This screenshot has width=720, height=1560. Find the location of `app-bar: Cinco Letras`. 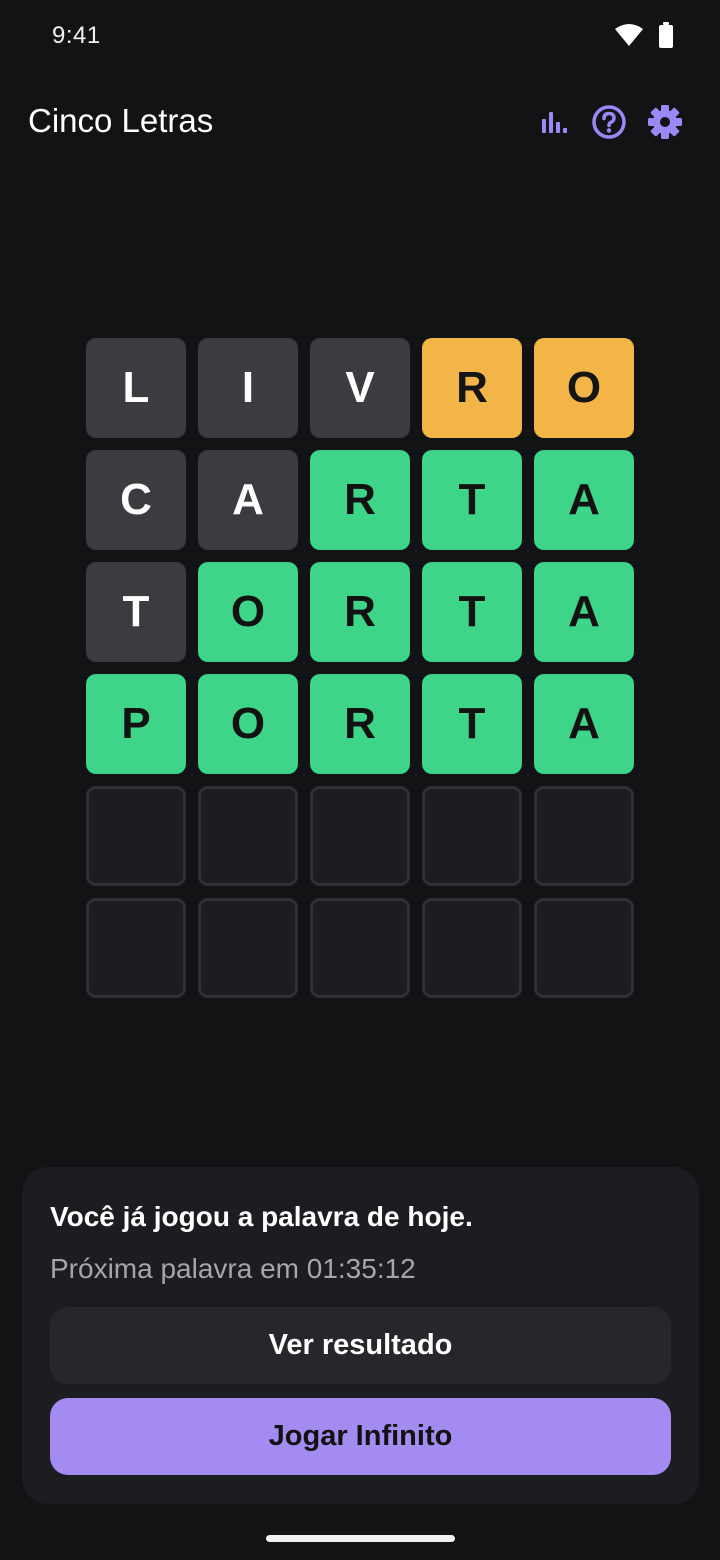

app-bar: Cinco Letras is located at coordinates (360, 124).